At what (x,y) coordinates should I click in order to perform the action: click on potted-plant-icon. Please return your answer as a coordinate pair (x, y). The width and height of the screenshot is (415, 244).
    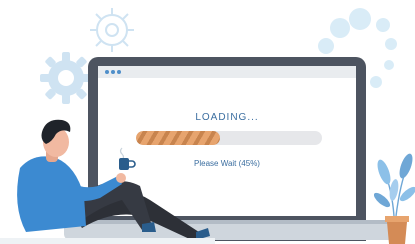
    Looking at the image, I should click on (394, 198).